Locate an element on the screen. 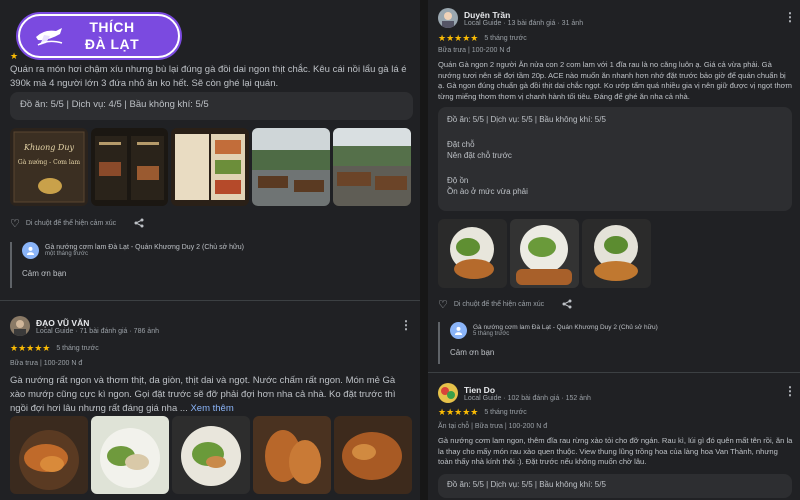 The height and width of the screenshot is (500, 800). brand-logo: THÍCH ĐÀ LẠT is located at coordinates (99, 36).